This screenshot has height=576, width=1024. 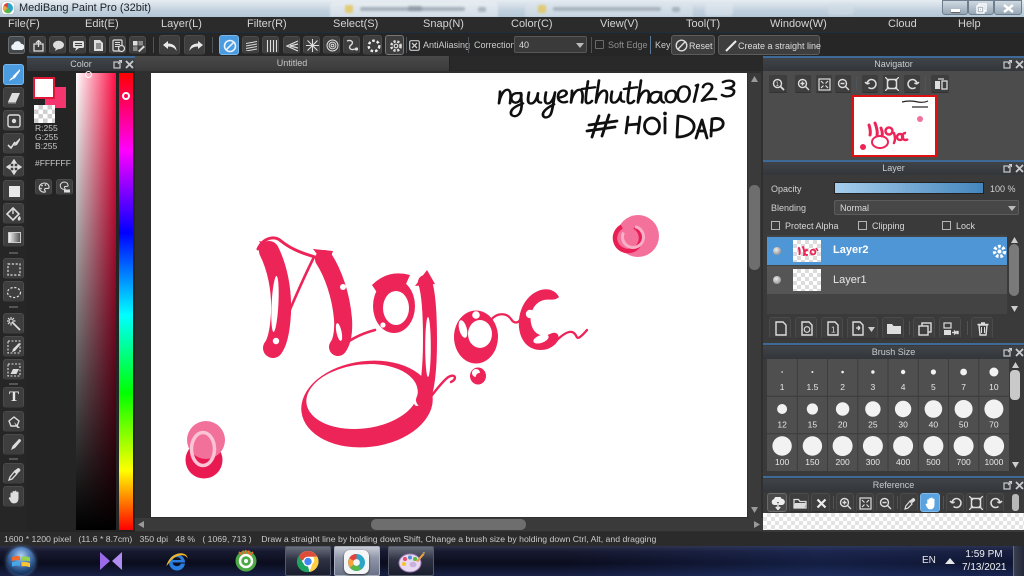 I want to click on svg-text: 700, so click(x=964, y=462).